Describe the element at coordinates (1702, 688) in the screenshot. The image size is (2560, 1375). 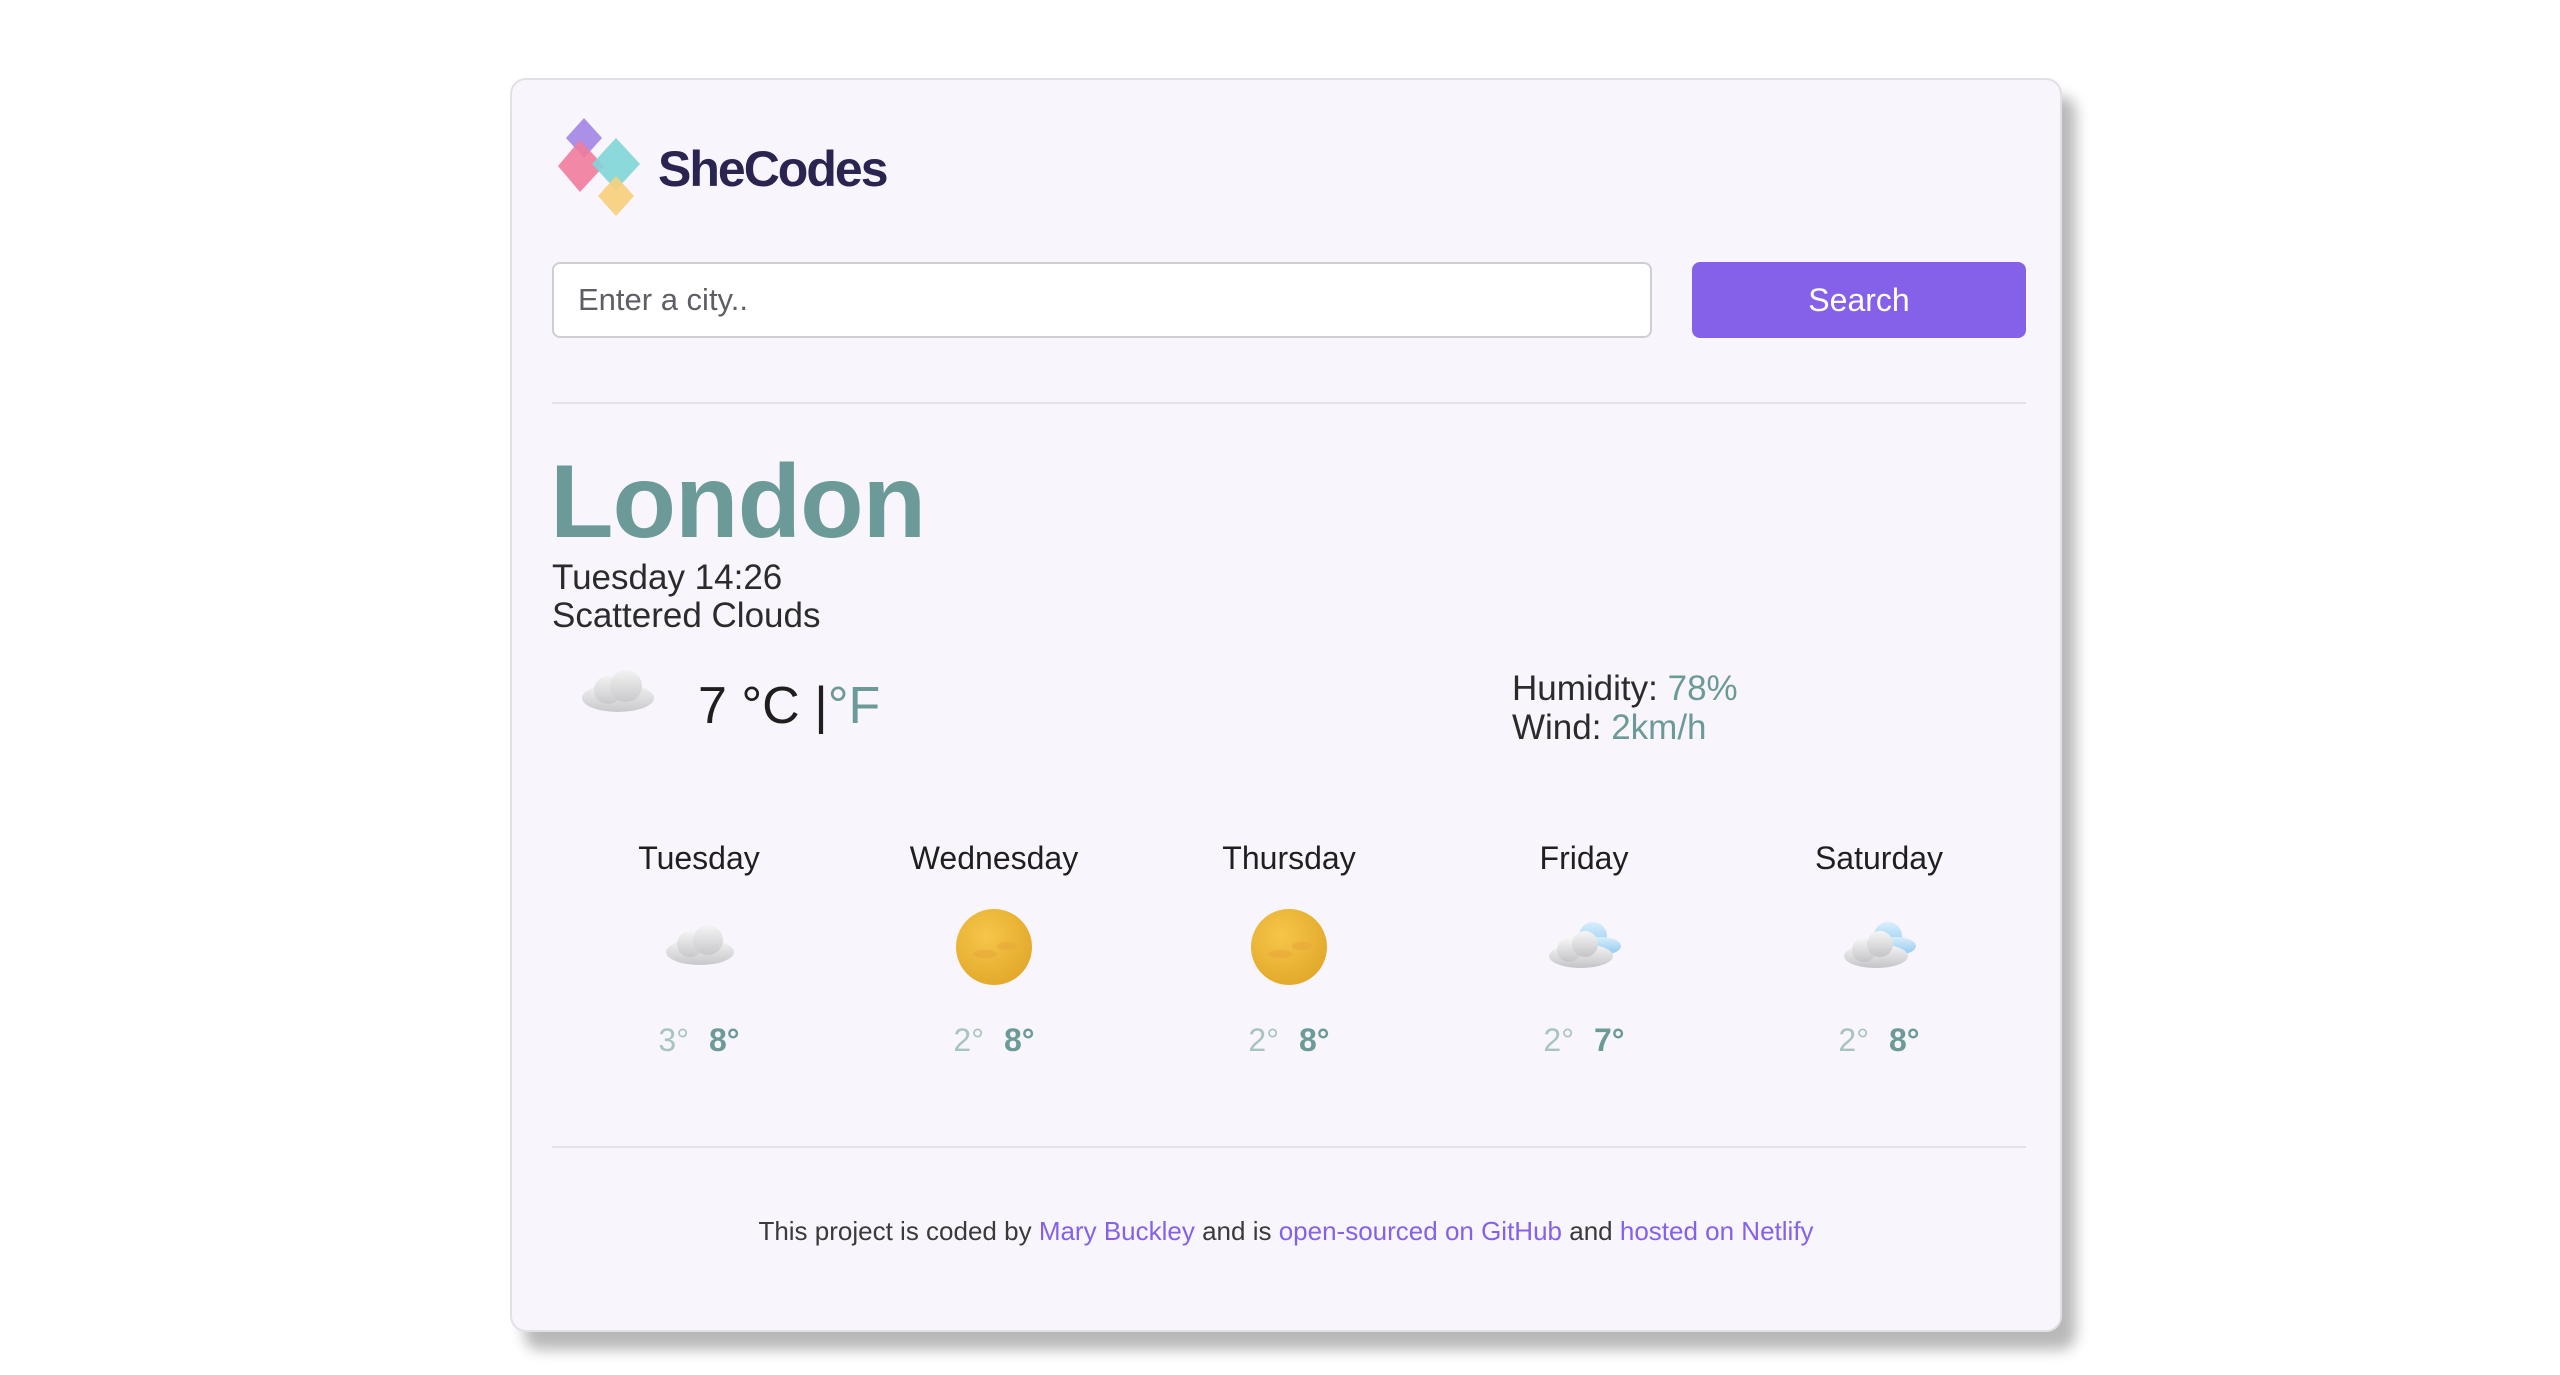
I see `humidity-value: 78%` at that location.